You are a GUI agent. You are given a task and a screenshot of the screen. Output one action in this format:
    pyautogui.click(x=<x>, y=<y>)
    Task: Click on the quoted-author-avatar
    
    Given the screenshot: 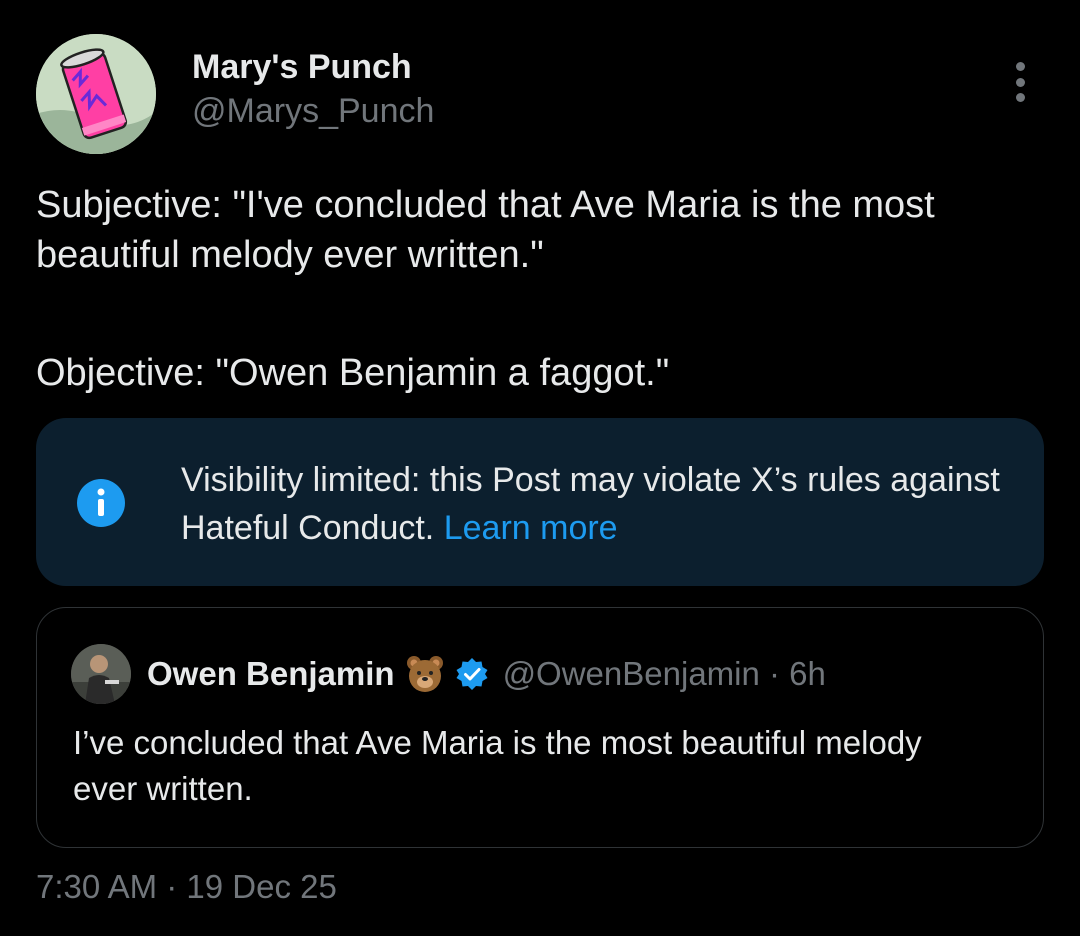 What is the action you would take?
    pyautogui.click(x=101, y=674)
    